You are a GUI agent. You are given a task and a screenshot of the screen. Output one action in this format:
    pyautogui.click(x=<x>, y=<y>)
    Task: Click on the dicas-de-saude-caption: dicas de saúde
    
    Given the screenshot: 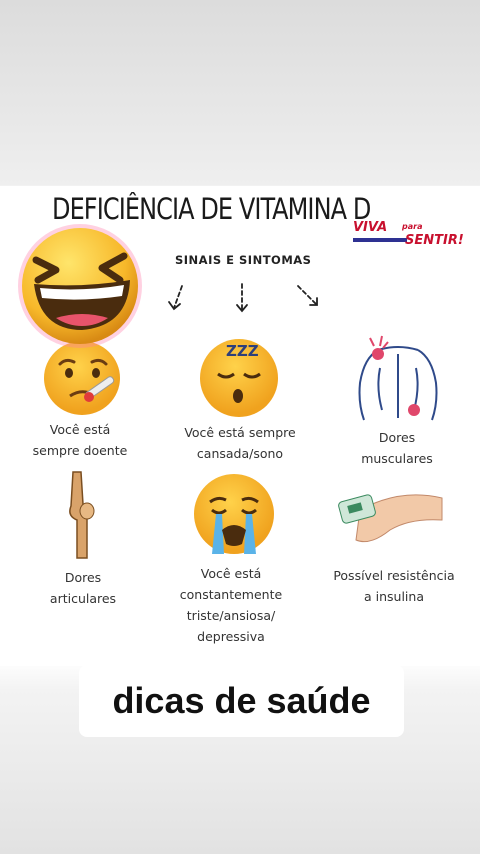 What is the action you would take?
    pyautogui.click(x=241, y=701)
    